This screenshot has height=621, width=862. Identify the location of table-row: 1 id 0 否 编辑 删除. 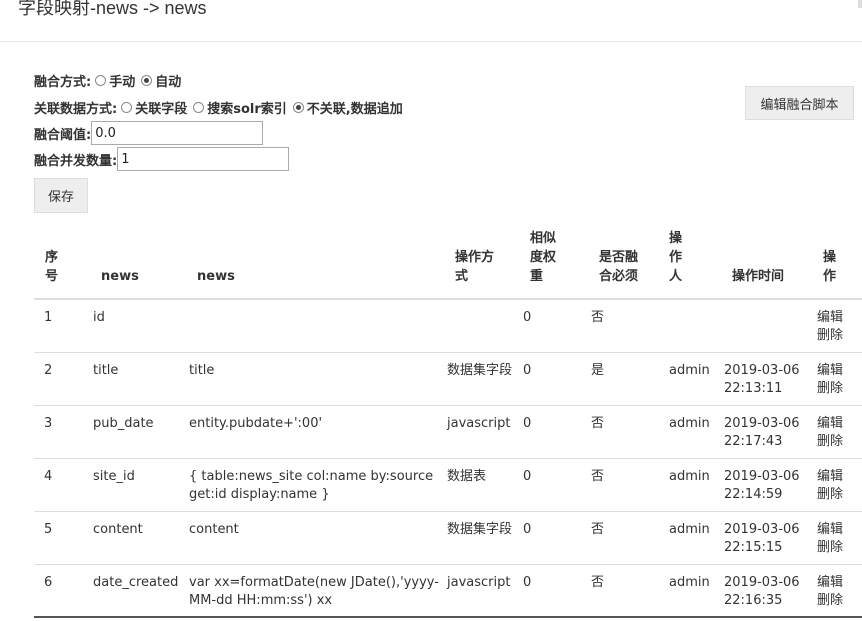
(448, 326).